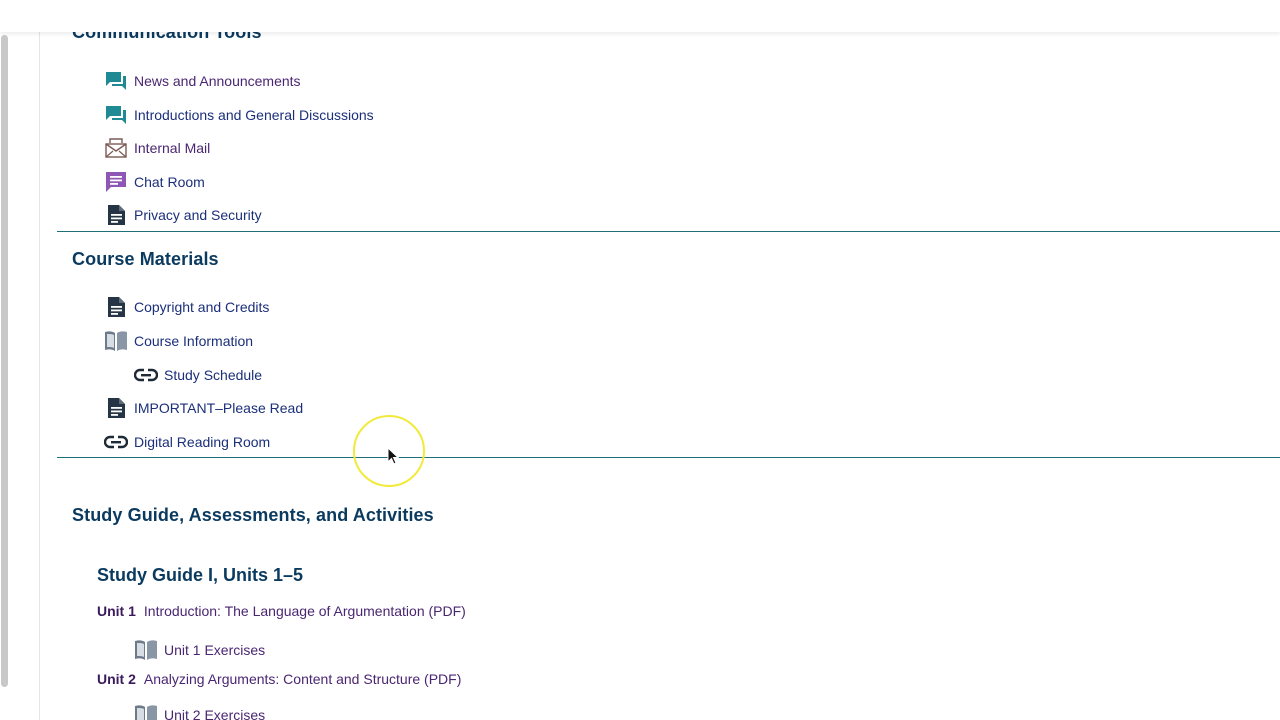  What do you see at coordinates (172, 148) in the screenshot?
I see `link-label: Internal Mail` at bounding box center [172, 148].